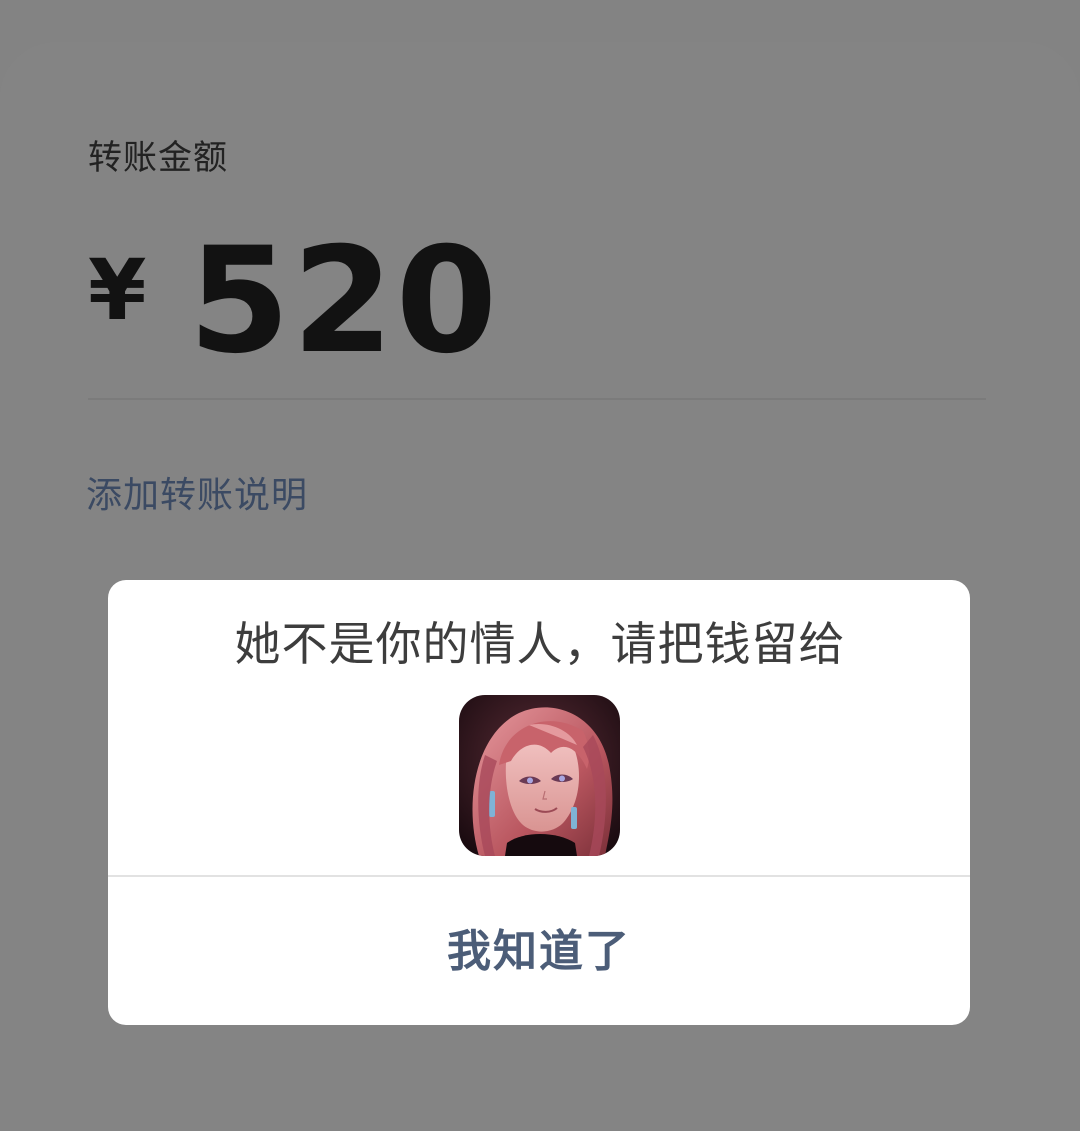  Describe the element at coordinates (197, 492) in the screenshot. I see `add-transfer-note-link: 添加转账说明` at that location.